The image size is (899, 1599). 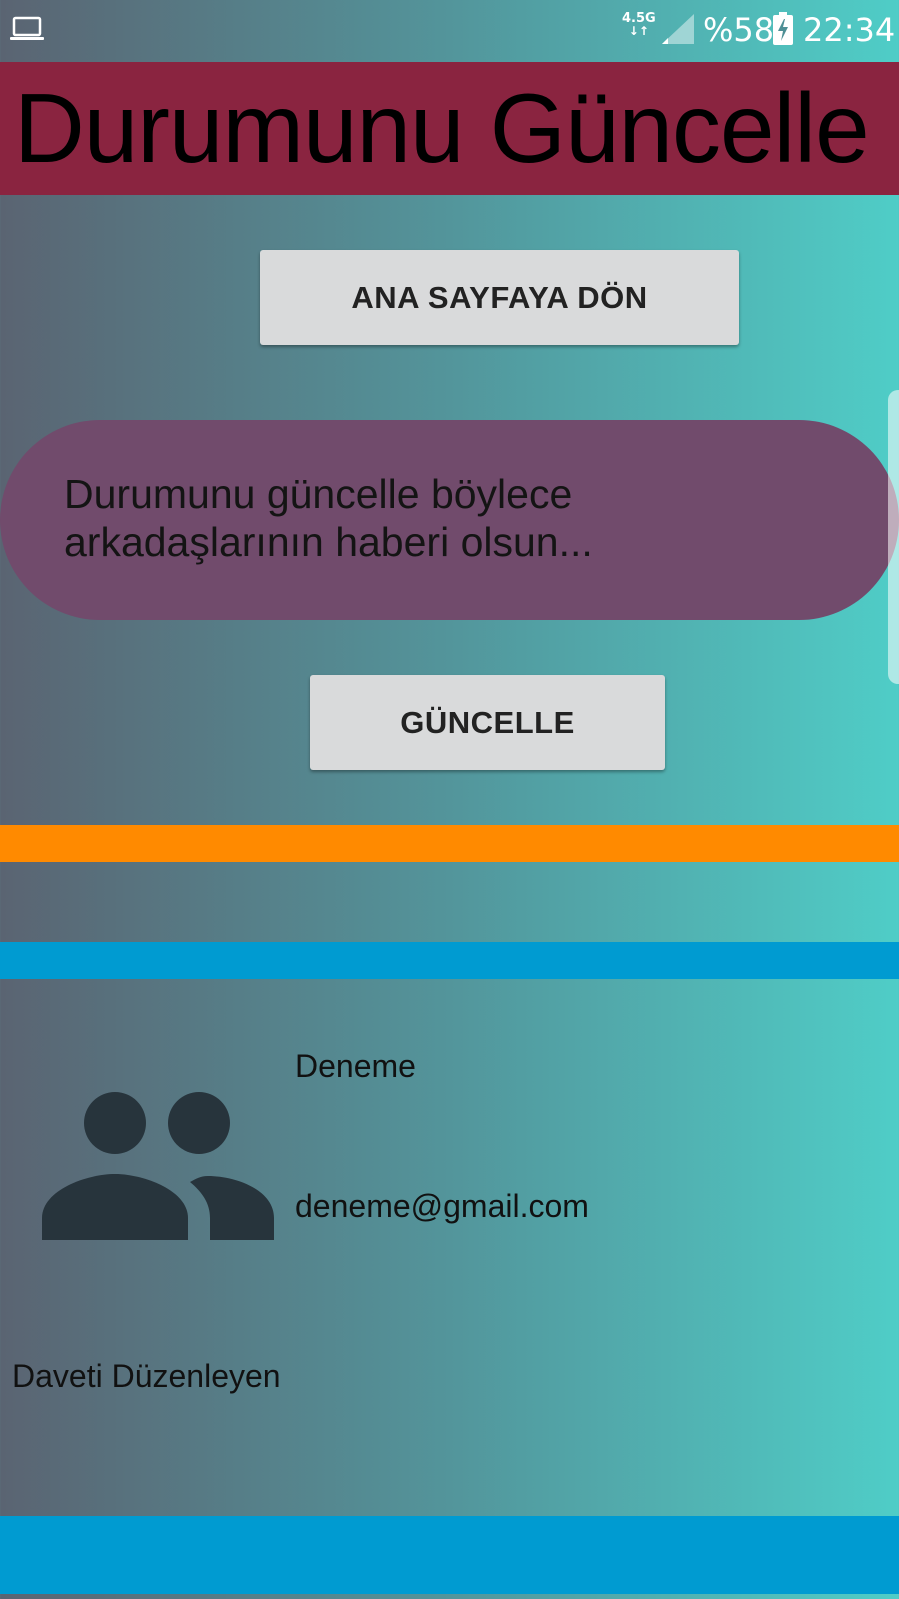 What do you see at coordinates (783, 28) in the screenshot?
I see `battery-charging-icon` at bounding box center [783, 28].